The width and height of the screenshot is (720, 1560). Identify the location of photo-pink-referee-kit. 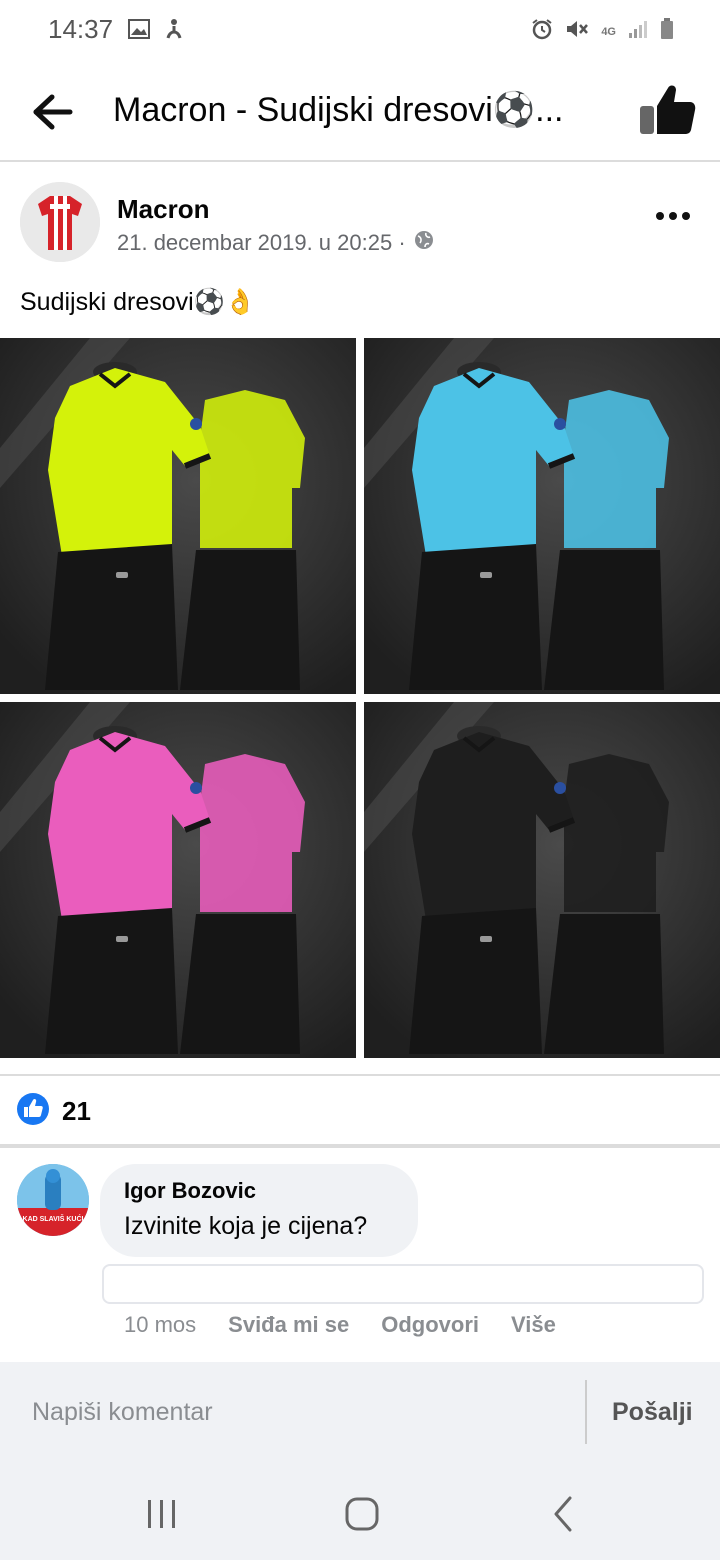
(178, 880).